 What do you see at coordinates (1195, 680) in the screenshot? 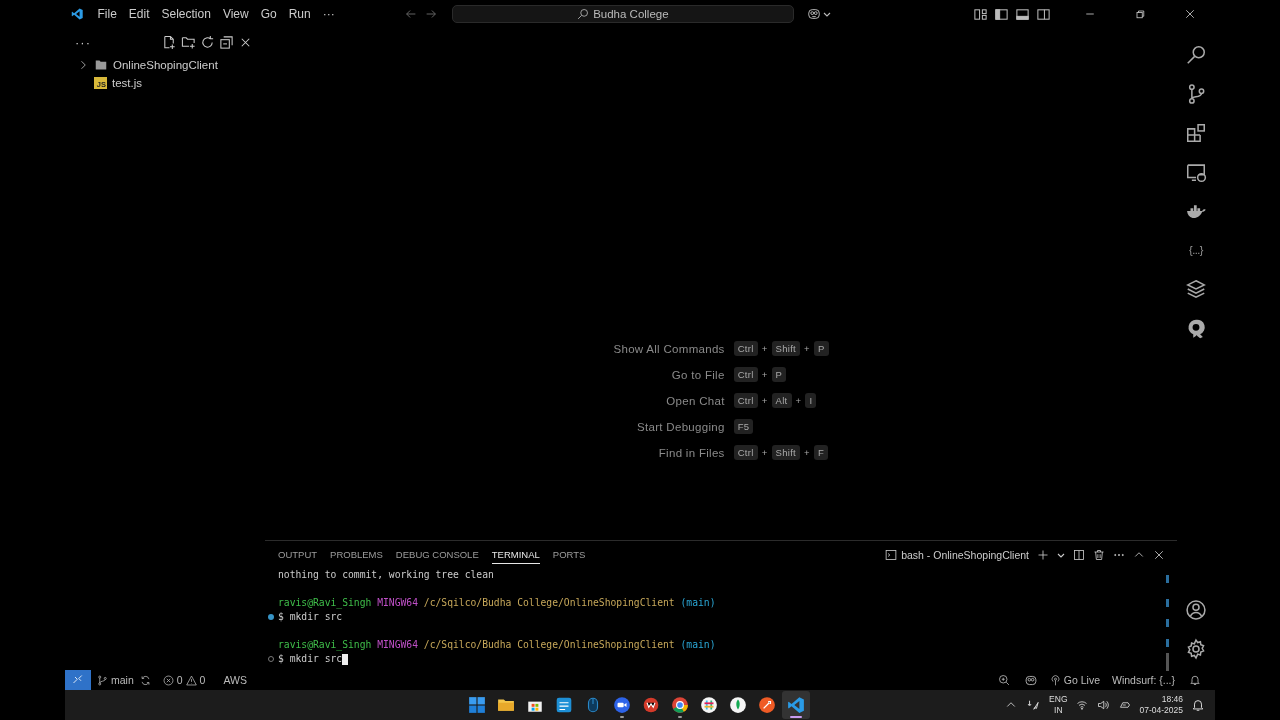
I see `bell-icon` at bounding box center [1195, 680].